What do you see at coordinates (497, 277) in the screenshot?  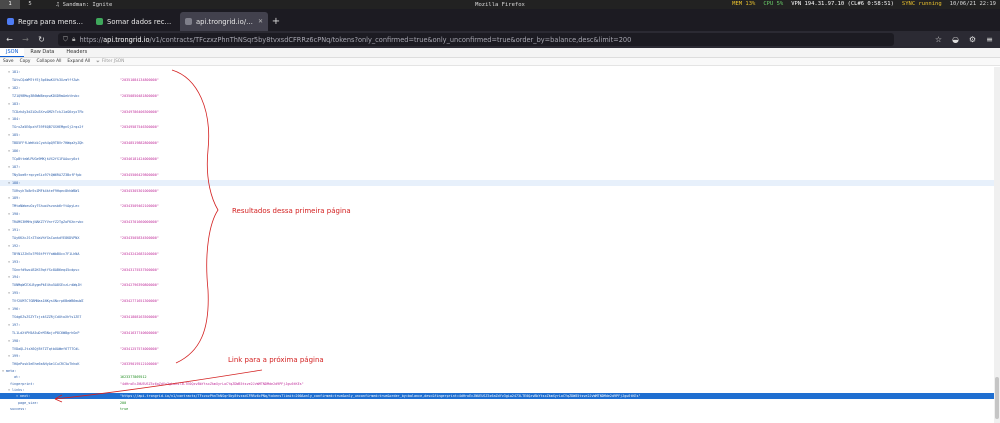 I see `tree-row-index: ▾ 194:` at bounding box center [497, 277].